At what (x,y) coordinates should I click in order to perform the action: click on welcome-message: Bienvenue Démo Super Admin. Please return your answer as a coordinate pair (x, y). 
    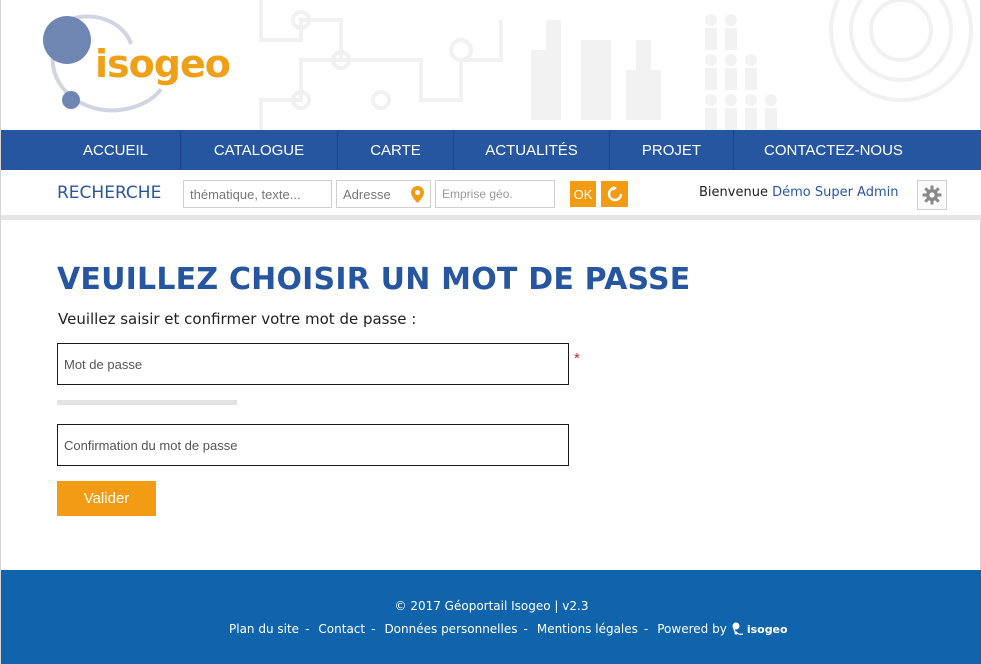
    Looking at the image, I should click on (799, 192).